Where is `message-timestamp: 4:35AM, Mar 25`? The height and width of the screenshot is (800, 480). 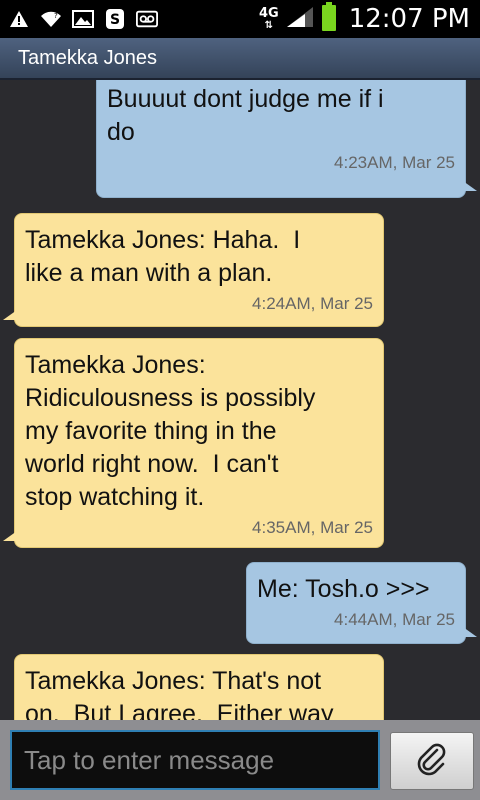
message-timestamp: 4:35AM, Mar 25 is located at coordinates (312, 527).